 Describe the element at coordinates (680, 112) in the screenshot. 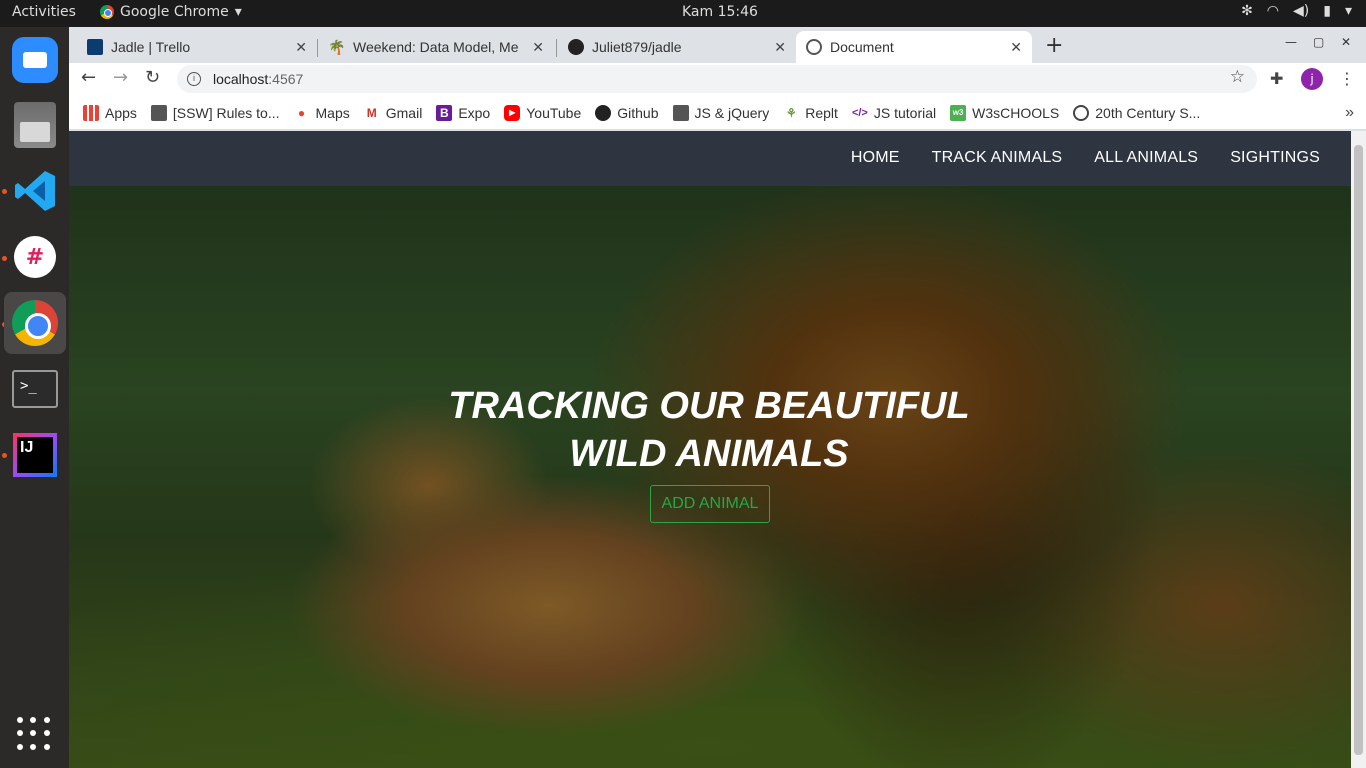

I see `jsjquery-icon` at that location.